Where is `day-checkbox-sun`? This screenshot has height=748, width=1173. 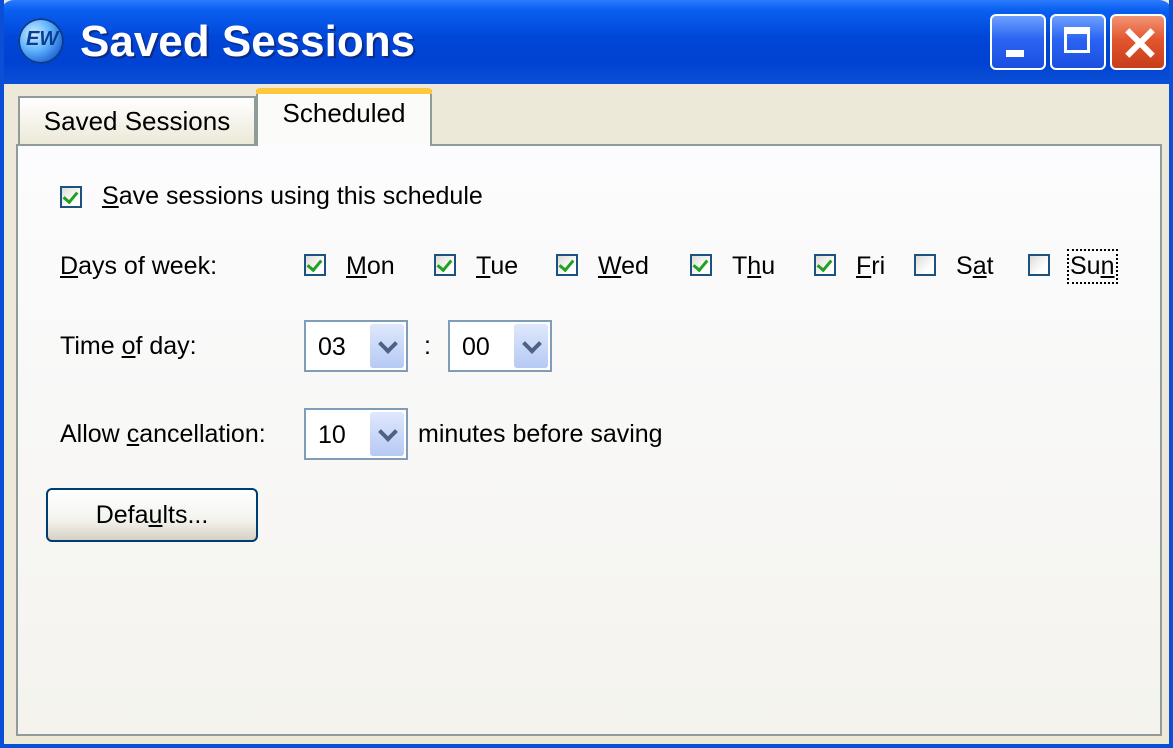 day-checkbox-sun is located at coordinates (1039, 265).